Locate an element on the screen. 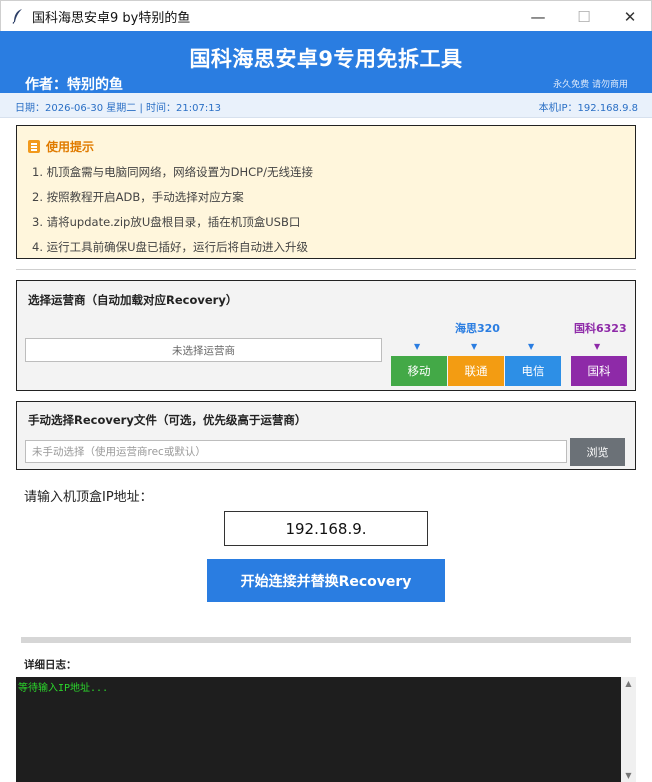 This screenshot has width=652, height=782. window-title: 国科海思安卓9 by特别的鱼 is located at coordinates (111, 18).